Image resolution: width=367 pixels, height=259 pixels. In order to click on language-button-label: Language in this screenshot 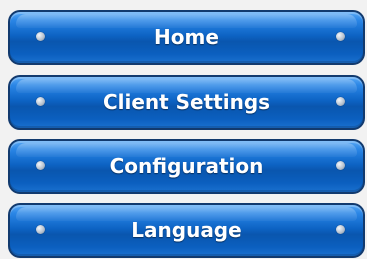, I will do `click(186, 229)`.